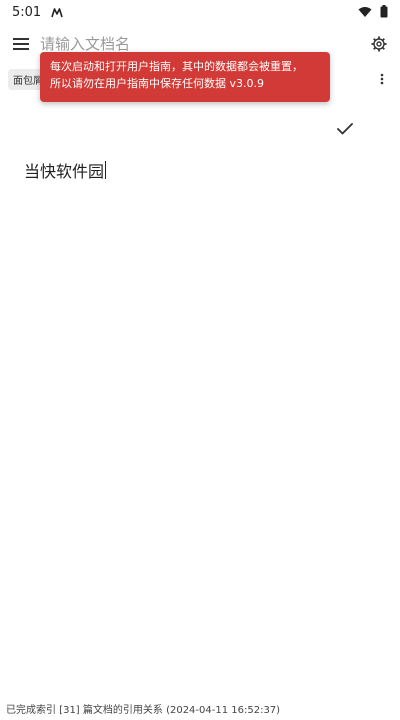 The image size is (400, 720). I want to click on gear-icon, so click(379, 44).